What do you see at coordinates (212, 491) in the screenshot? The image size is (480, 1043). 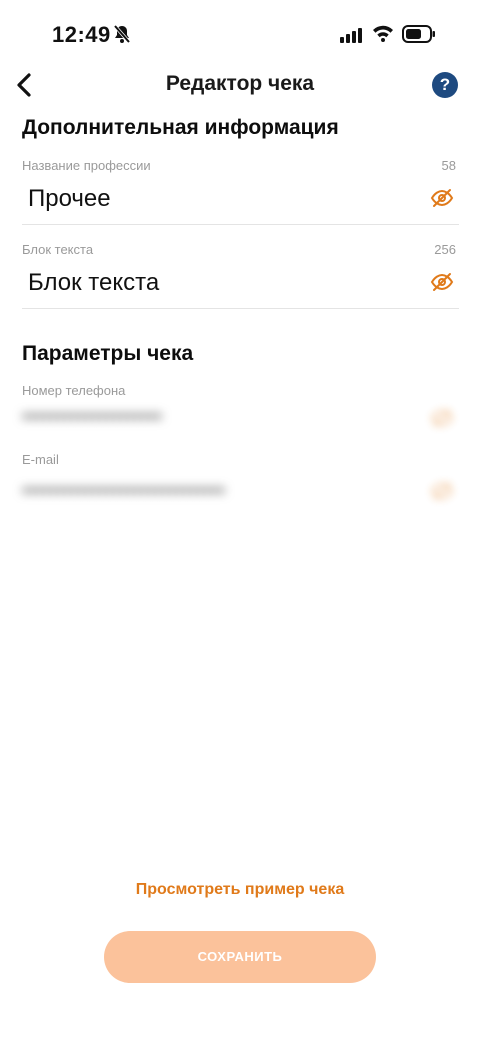 I see `email-field: •••••••••••••••••••••••••••••` at bounding box center [212, 491].